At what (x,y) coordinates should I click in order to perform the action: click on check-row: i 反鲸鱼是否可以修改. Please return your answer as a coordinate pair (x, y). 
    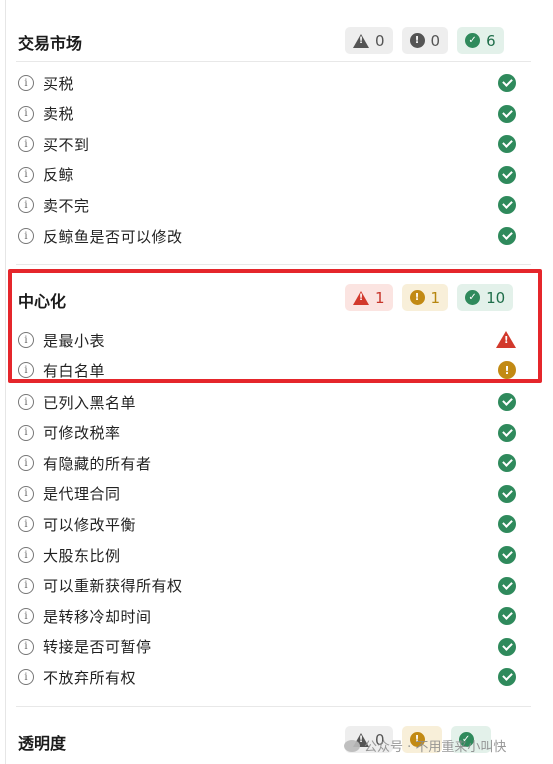
    Looking at the image, I should click on (100, 236).